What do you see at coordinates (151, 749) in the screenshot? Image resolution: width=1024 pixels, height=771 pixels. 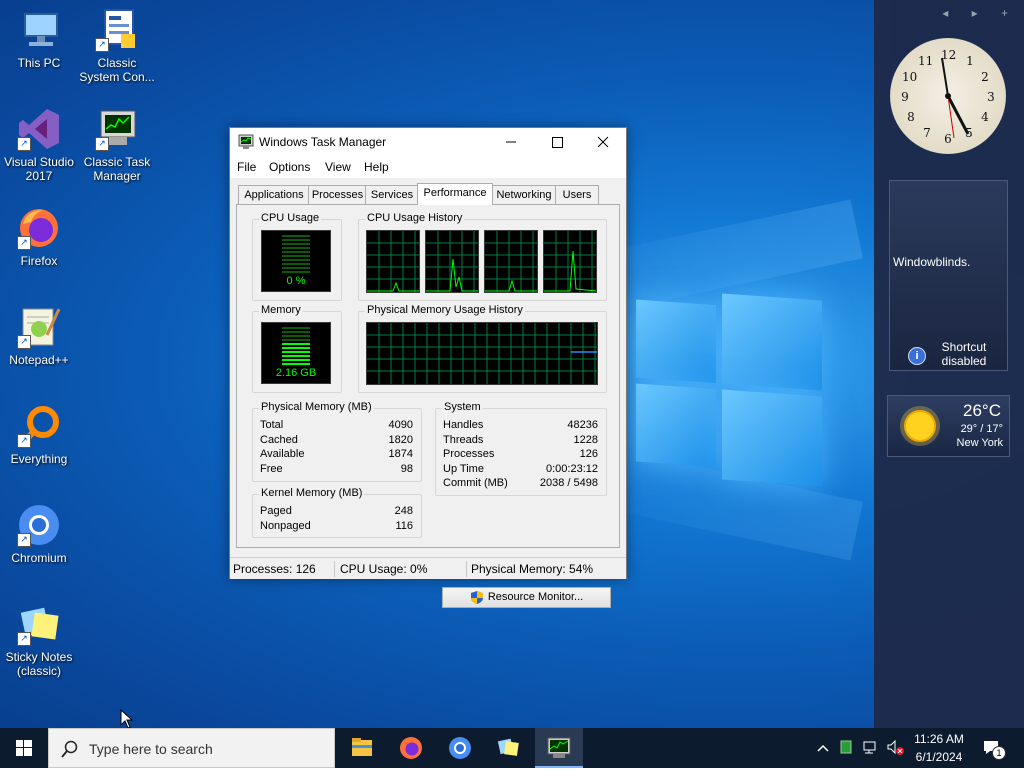 I see `search-placeholder: Type here to search` at bounding box center [151, 749].